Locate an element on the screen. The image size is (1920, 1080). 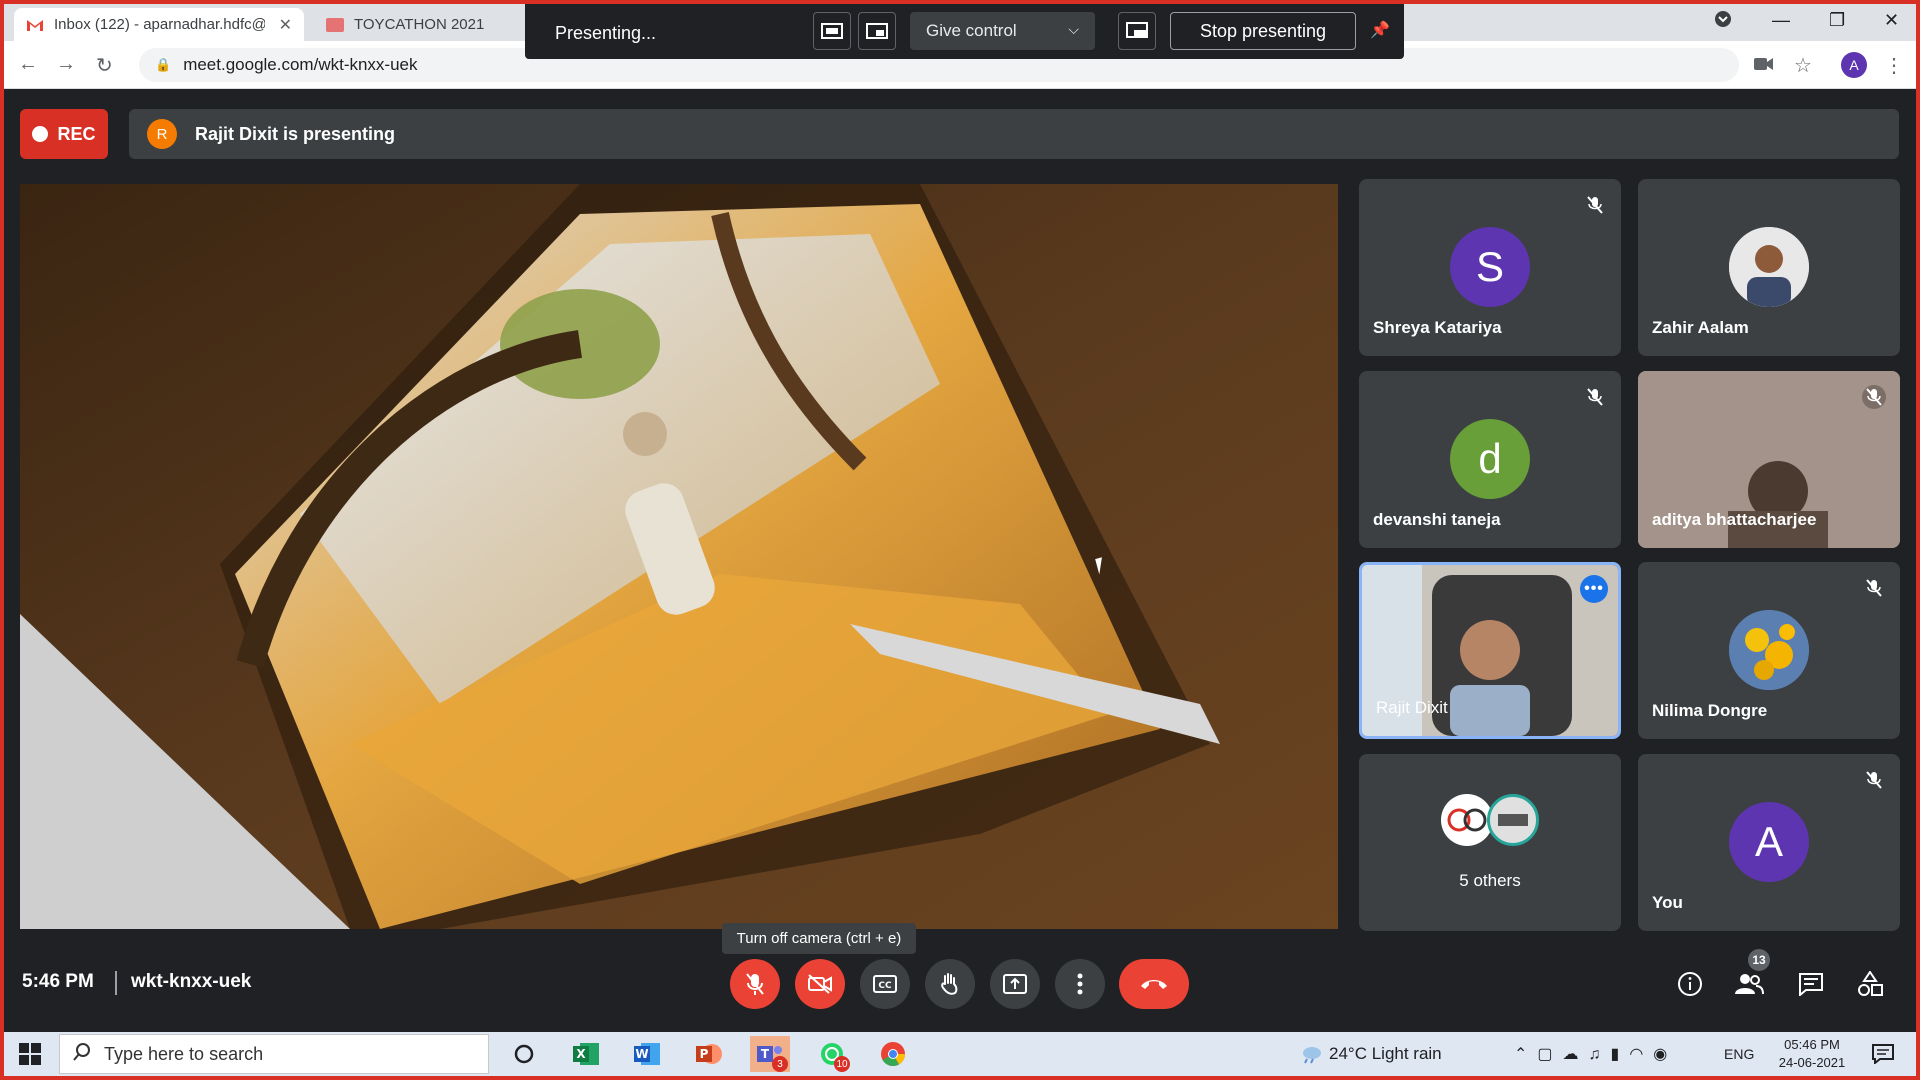
forward-icon: → is located at coordinates (66, 64).